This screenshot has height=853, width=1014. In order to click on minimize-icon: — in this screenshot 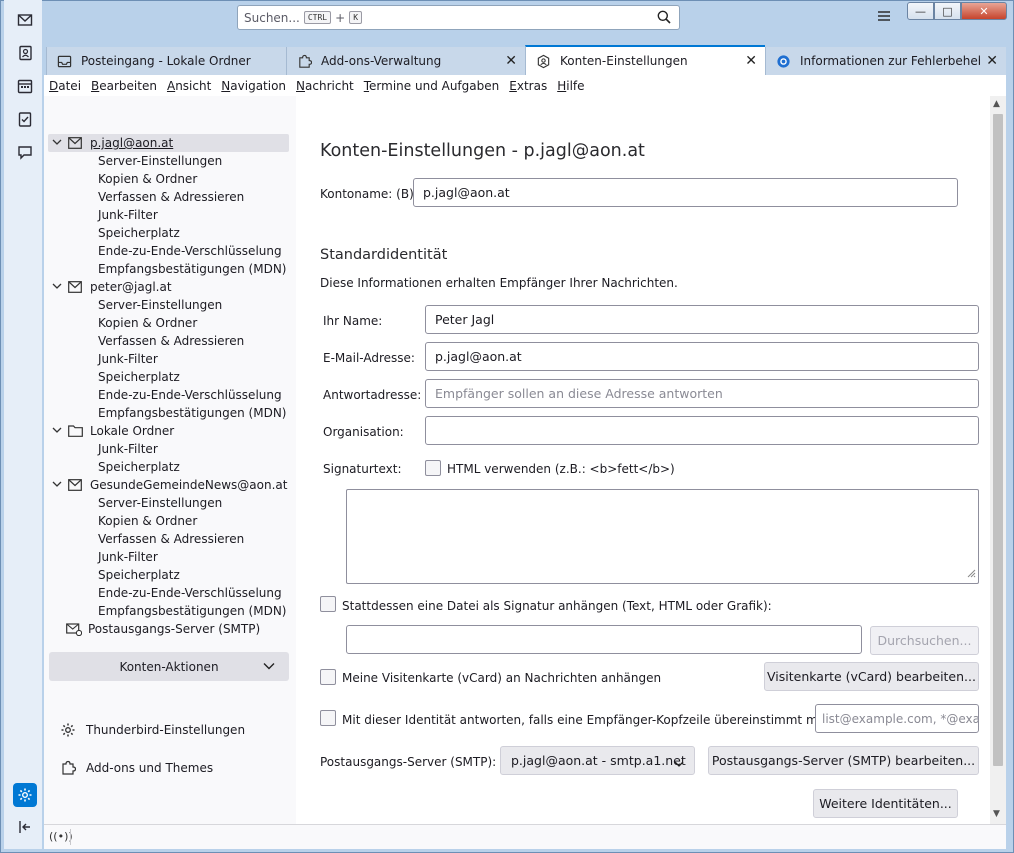, I will do `click(920, 11)`.